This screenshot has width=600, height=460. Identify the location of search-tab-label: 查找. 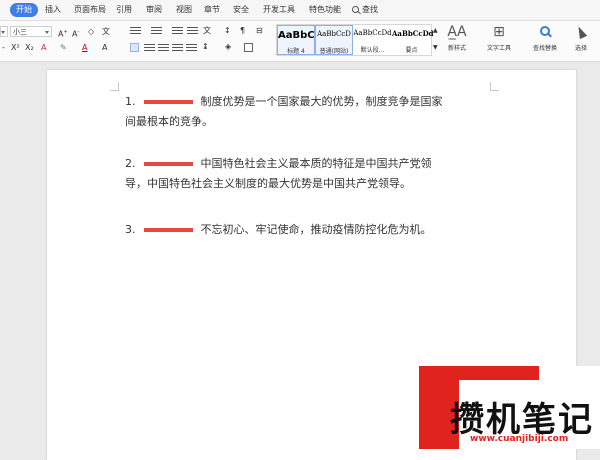
(370, 9).